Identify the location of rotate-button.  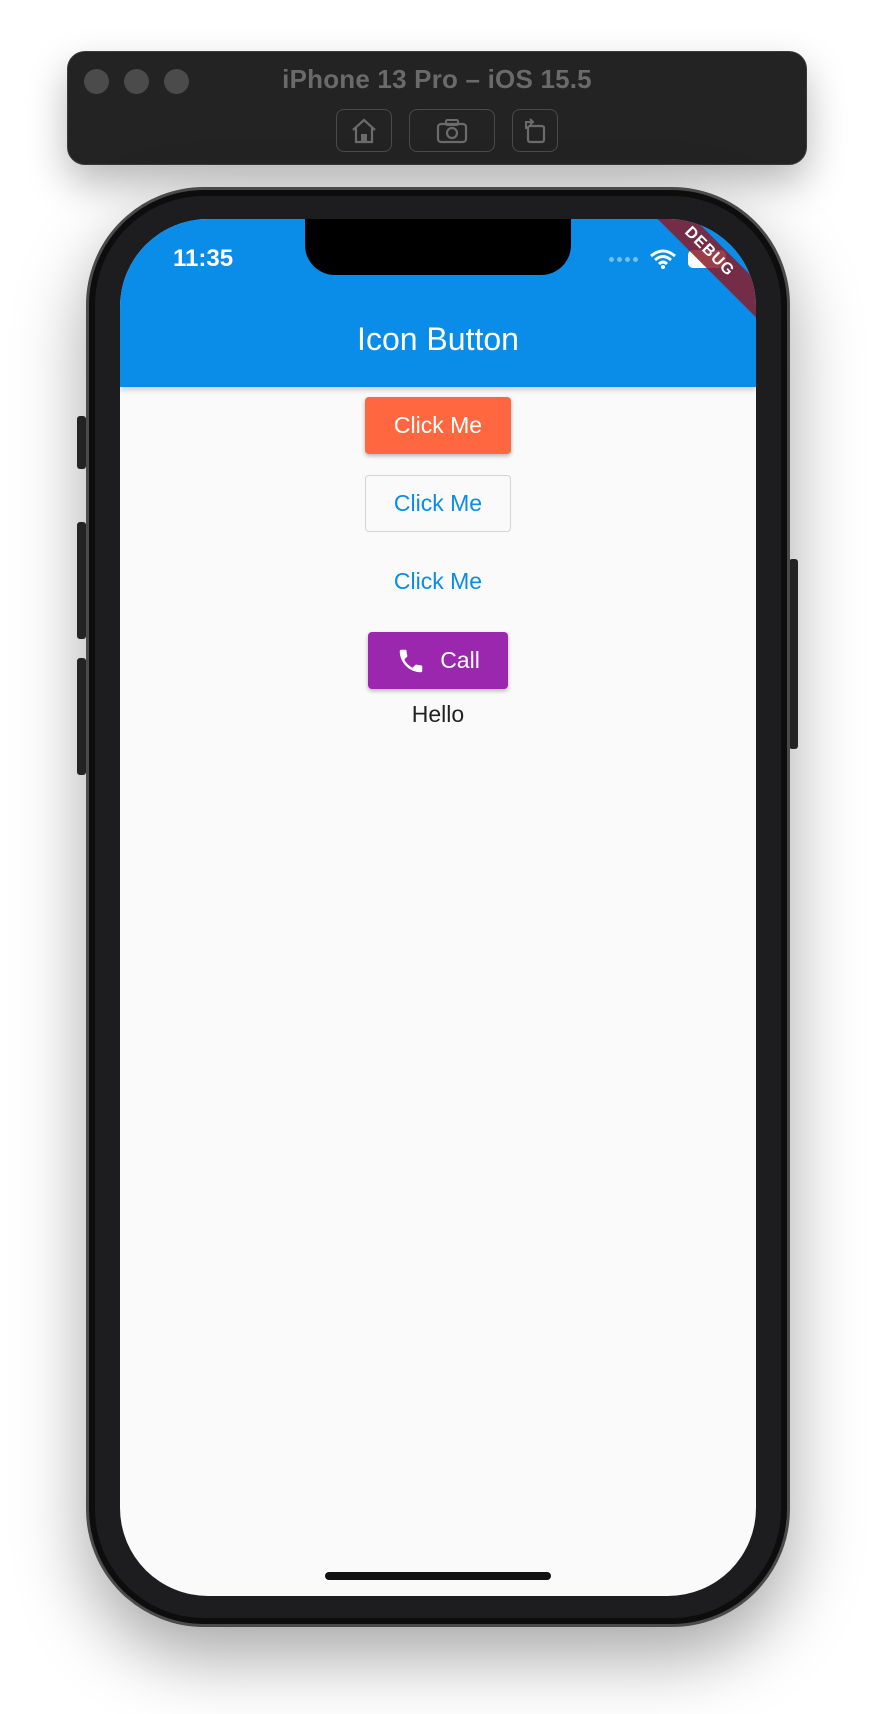
(535, 130).